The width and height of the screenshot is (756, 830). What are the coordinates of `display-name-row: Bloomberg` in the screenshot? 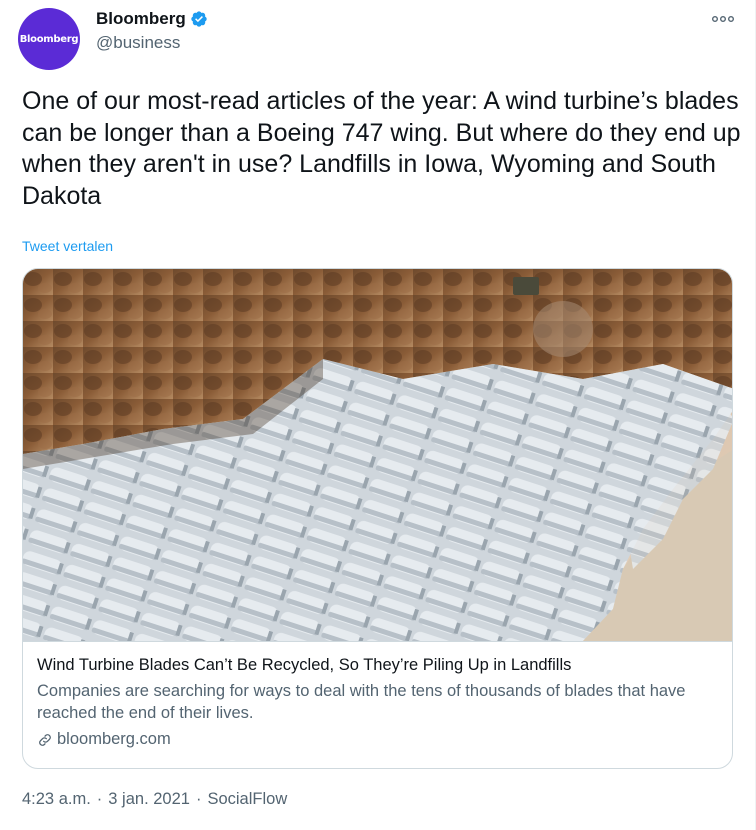 It's located at (152, 19).